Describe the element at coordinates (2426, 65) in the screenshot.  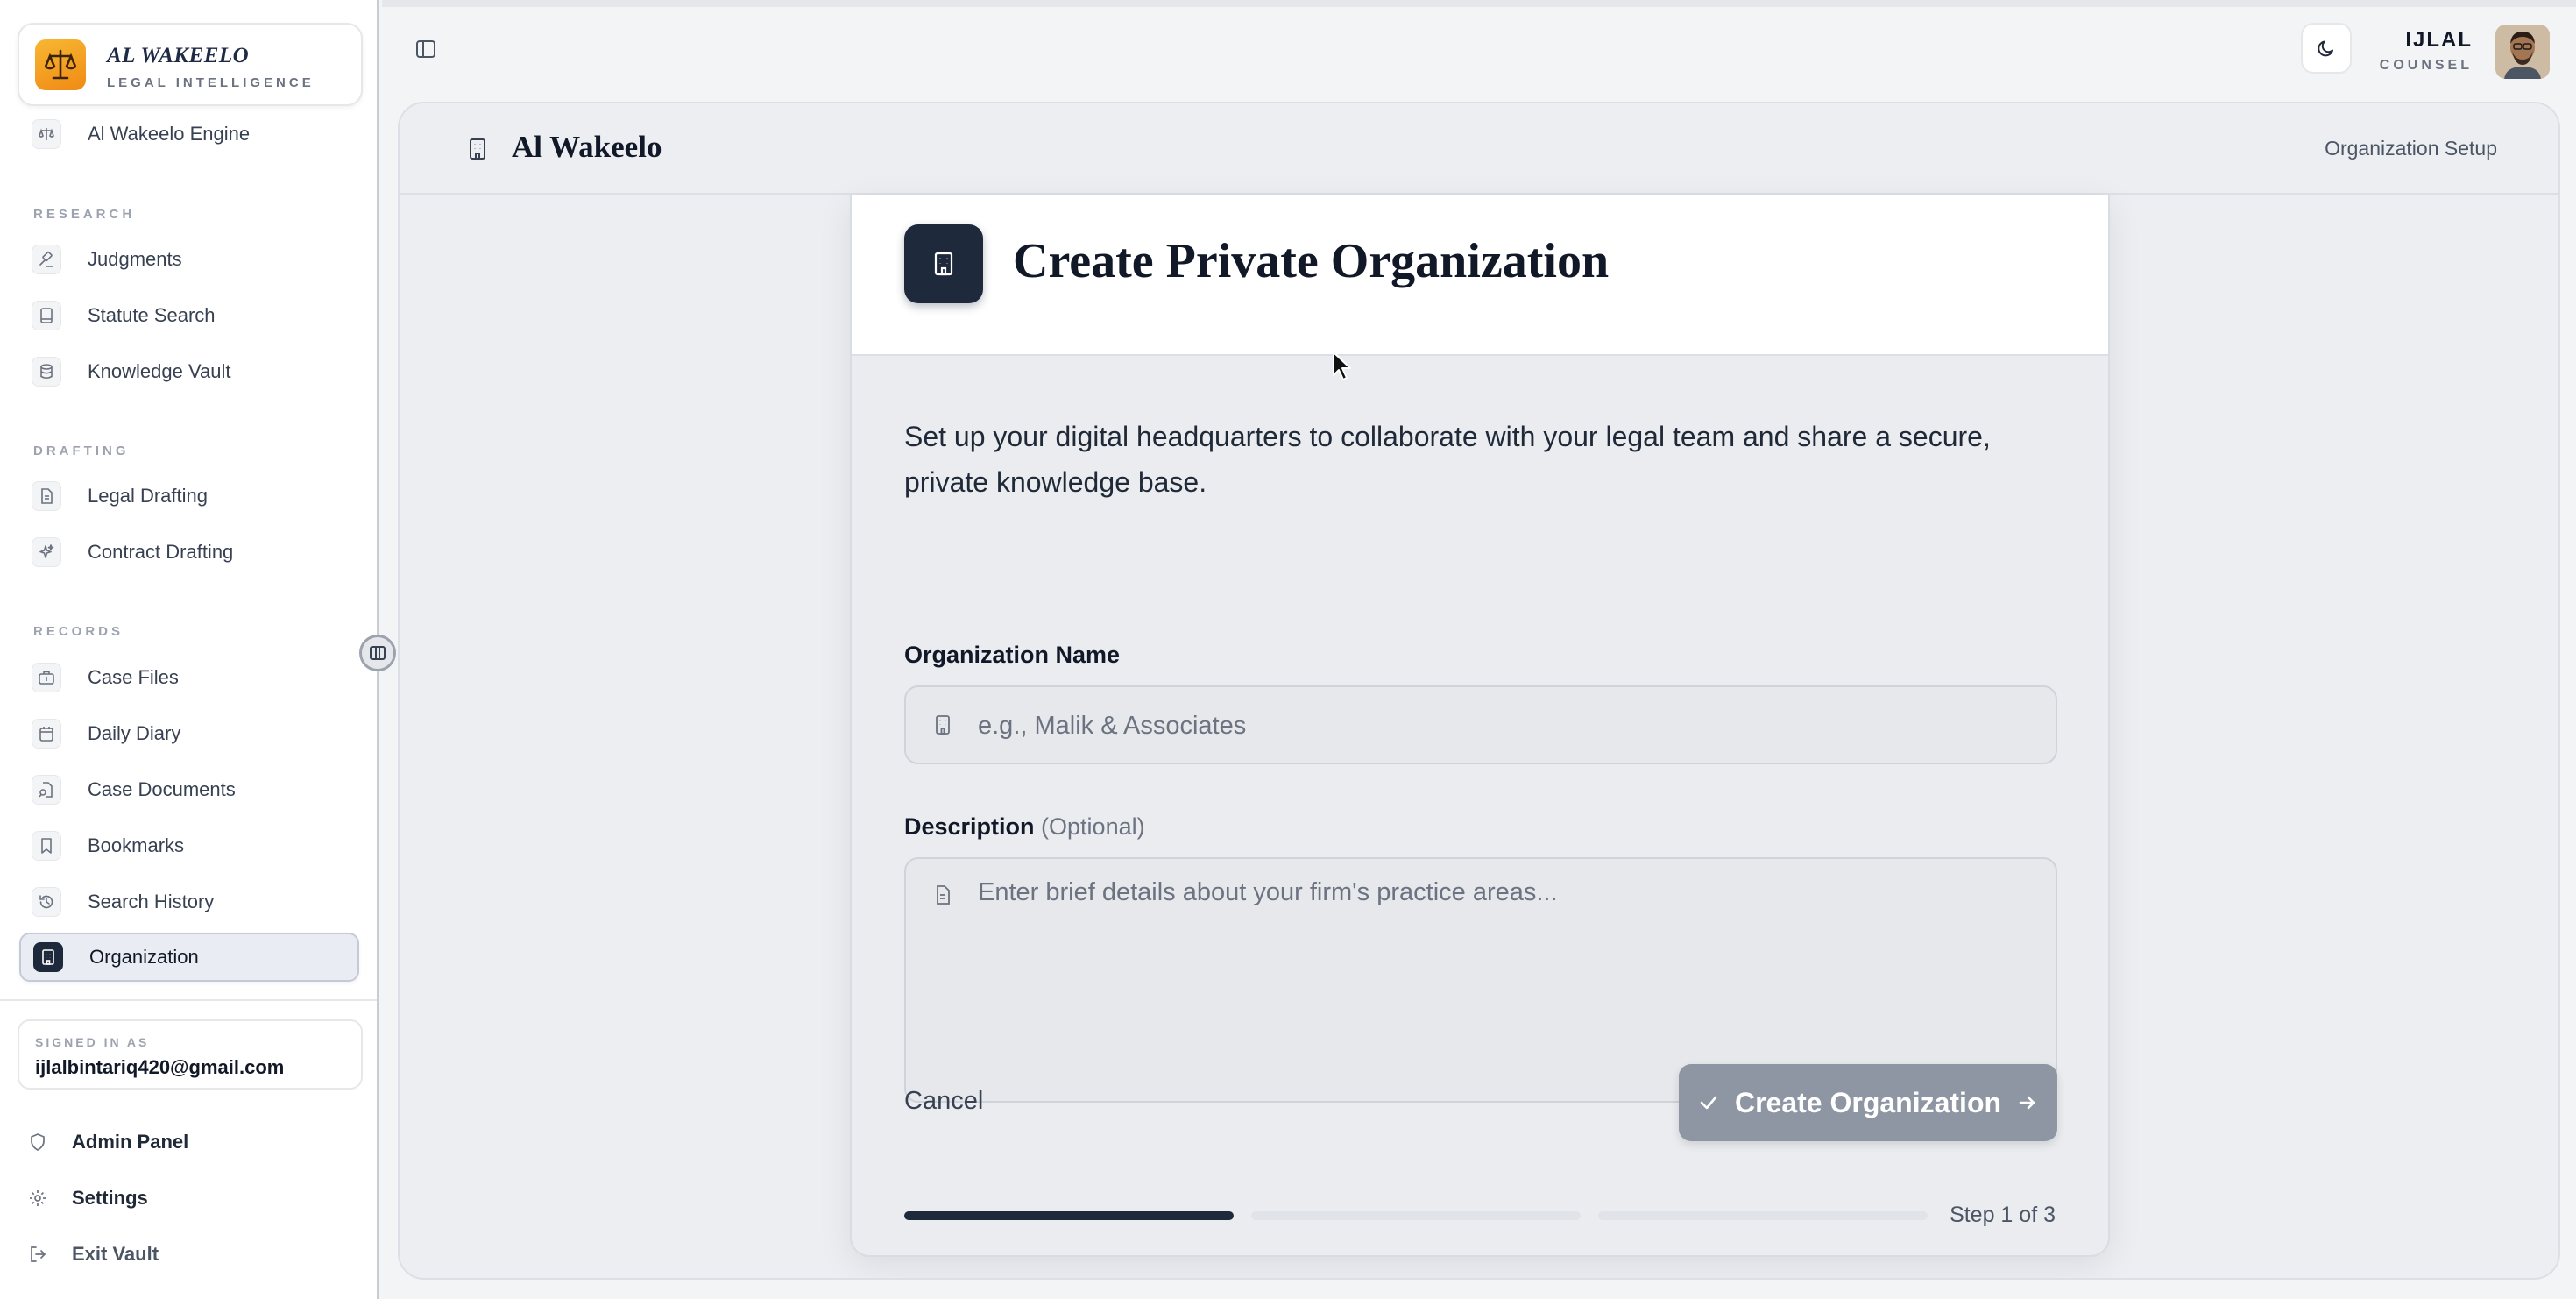
I see `user-role: COUNSEL` at that location.